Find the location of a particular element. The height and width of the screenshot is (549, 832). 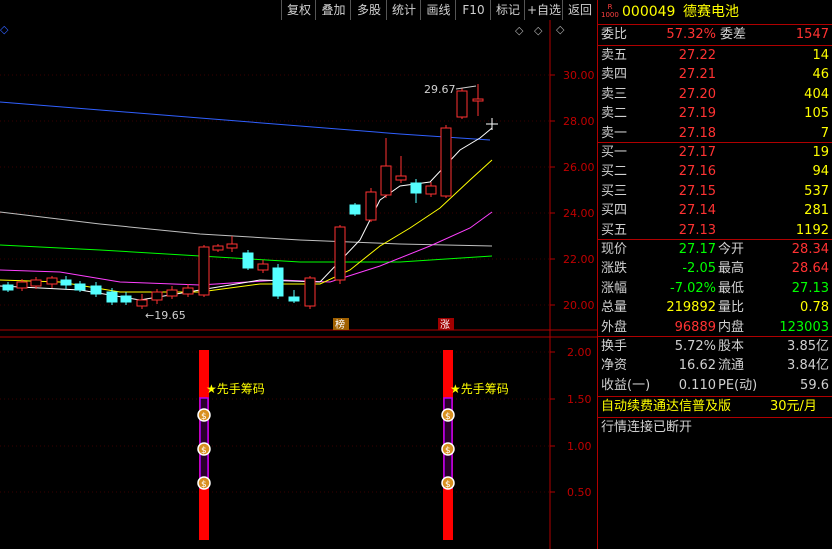

toolbar-multi-stock-button: 多股 is located at coordinates (368, 10).